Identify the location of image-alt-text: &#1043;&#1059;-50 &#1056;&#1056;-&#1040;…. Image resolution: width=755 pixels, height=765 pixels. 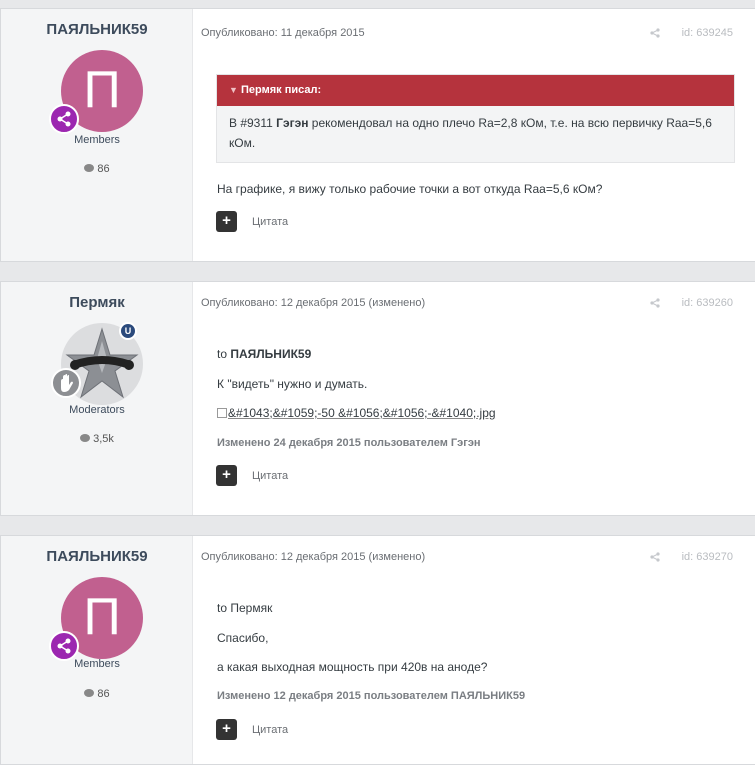
(362, 413).